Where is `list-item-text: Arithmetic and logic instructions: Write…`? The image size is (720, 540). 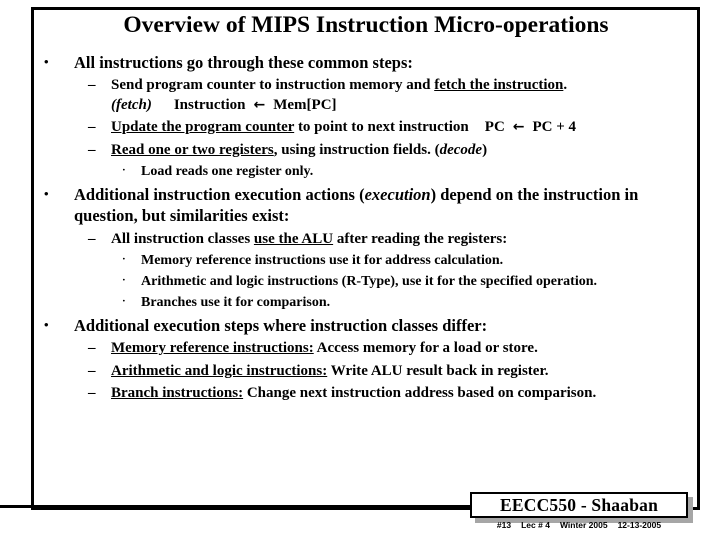
list-item-text: Arithmetic and logic instructions: Write… is located at coordinates (404, 372).